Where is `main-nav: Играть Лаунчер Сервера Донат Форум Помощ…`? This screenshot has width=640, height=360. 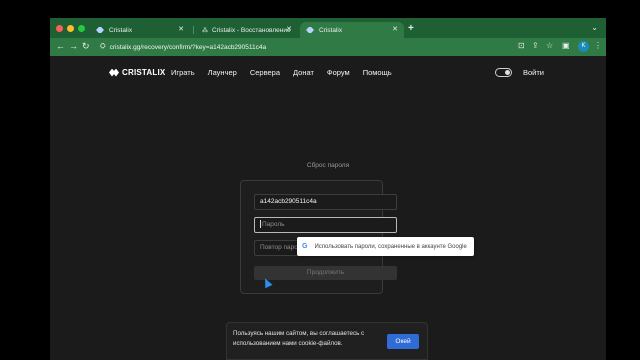 main-nav: Играть Лаунчер Сервера Донат Форум Помощ… is located at coordinates (288, 72).